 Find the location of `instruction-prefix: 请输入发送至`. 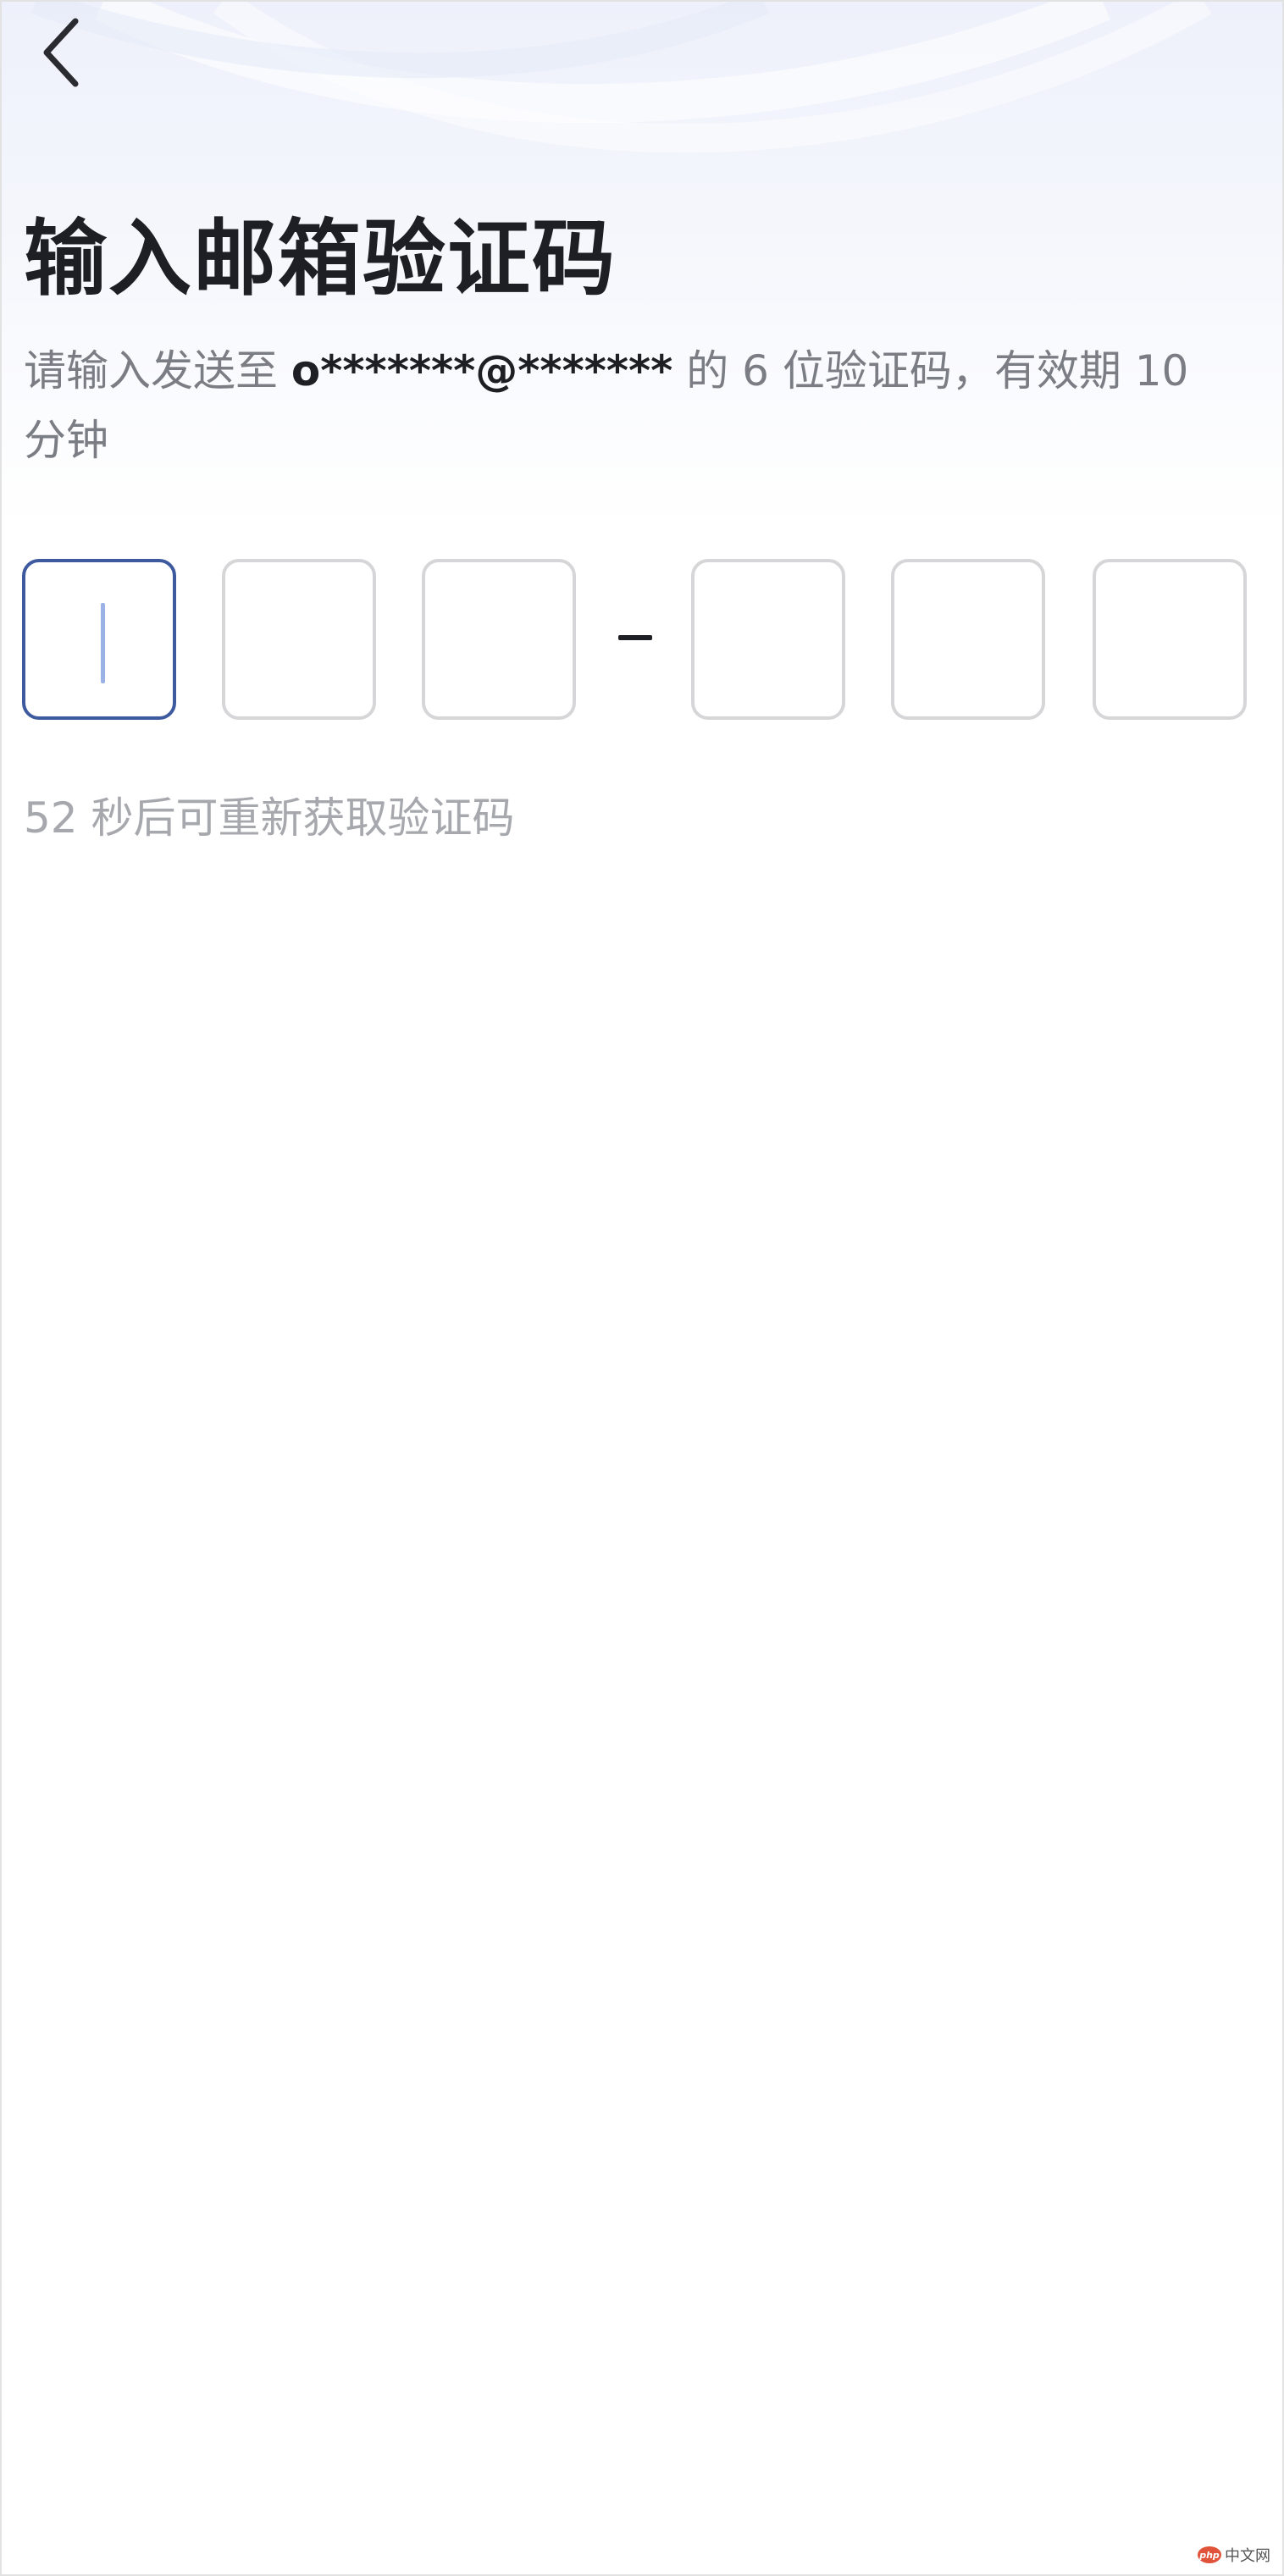

instruction-prefix: 请输入发送至 is located at coordinates (157, 370).